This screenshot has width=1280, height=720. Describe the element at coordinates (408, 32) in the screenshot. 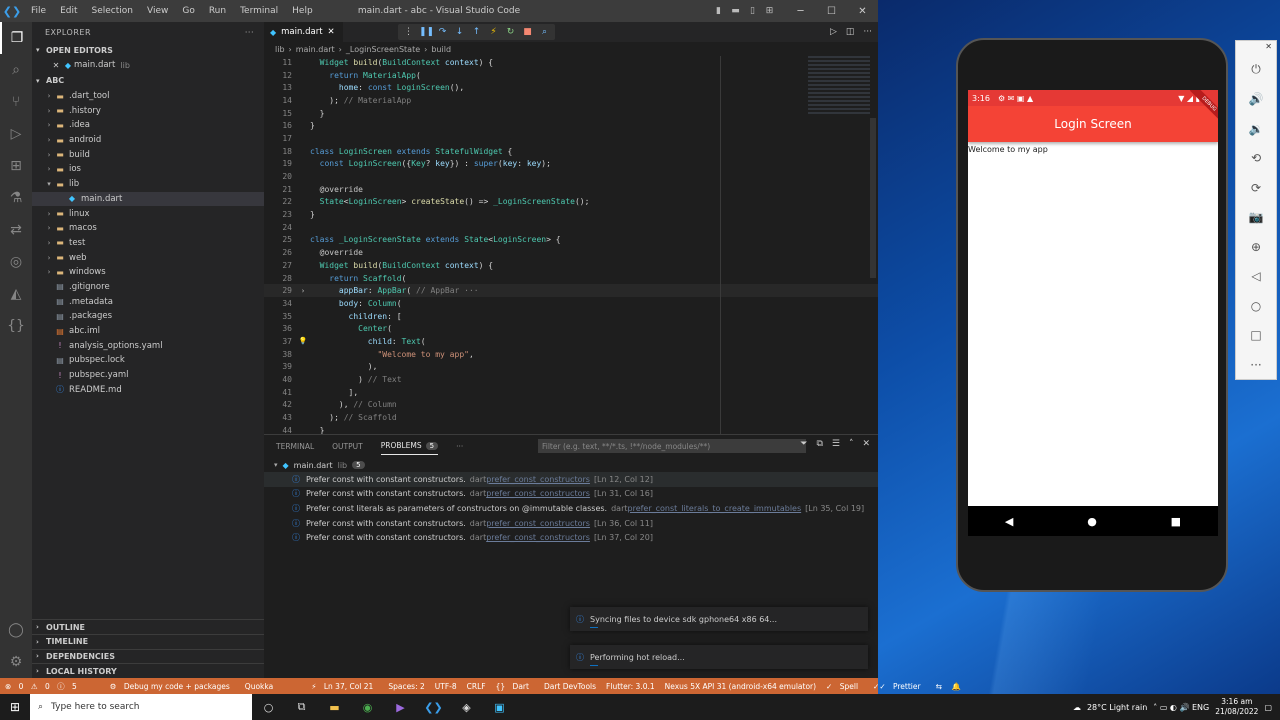

I see `drag-handle-icon: ⋮` at that location.